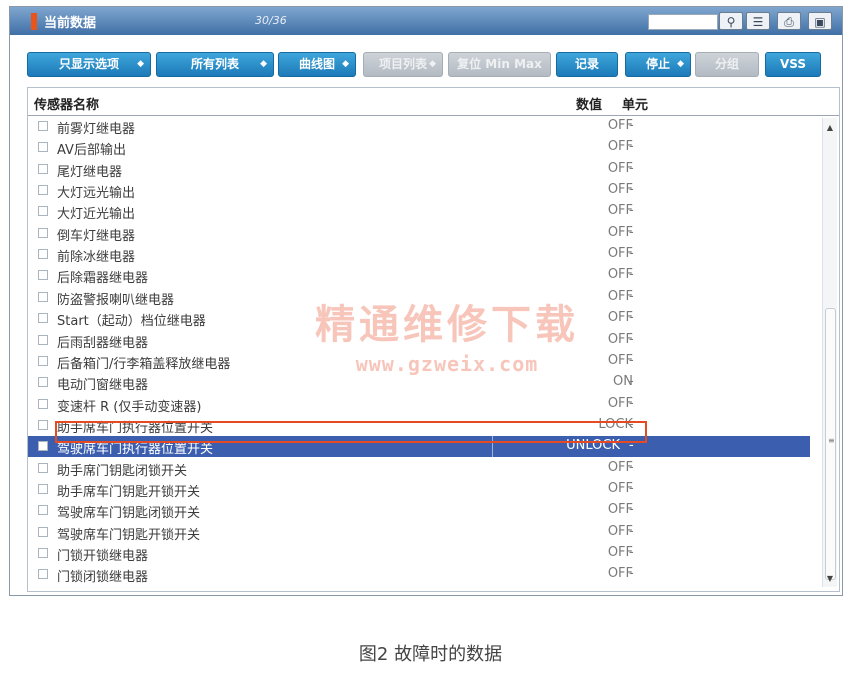 The image size is (861, 676). I want to click on sensor-name: 驾驶席车门钥匙闭锁开关, so click(129, 514).